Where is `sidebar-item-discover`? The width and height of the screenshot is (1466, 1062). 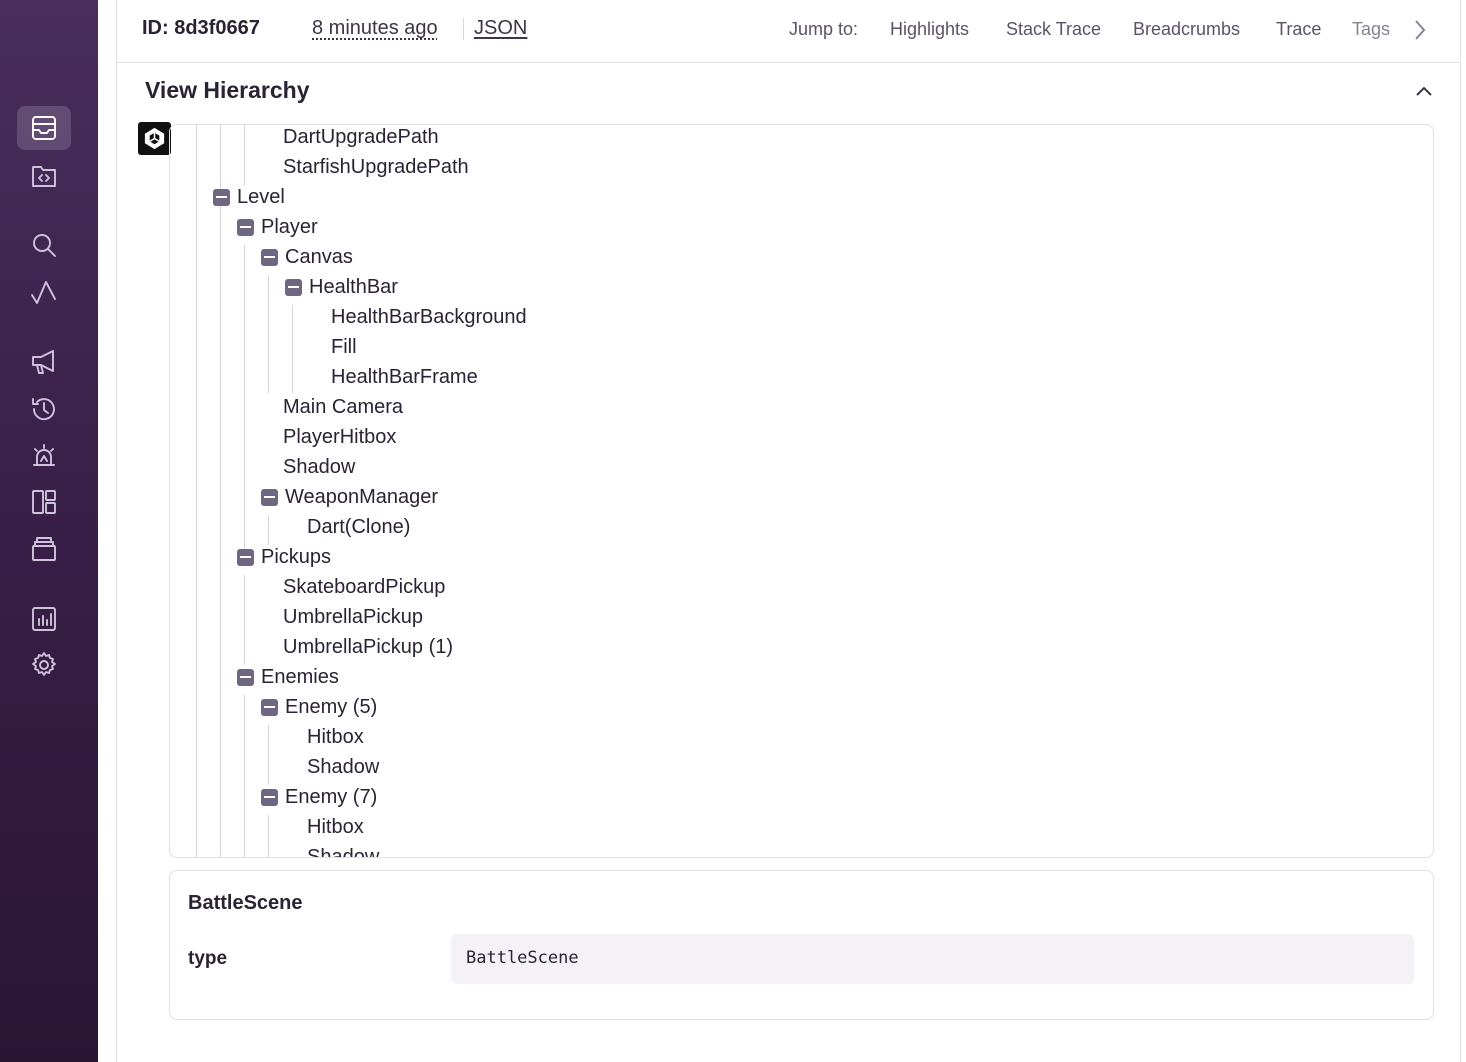
sidebar-item-discover is located at coordinates (44, 549).